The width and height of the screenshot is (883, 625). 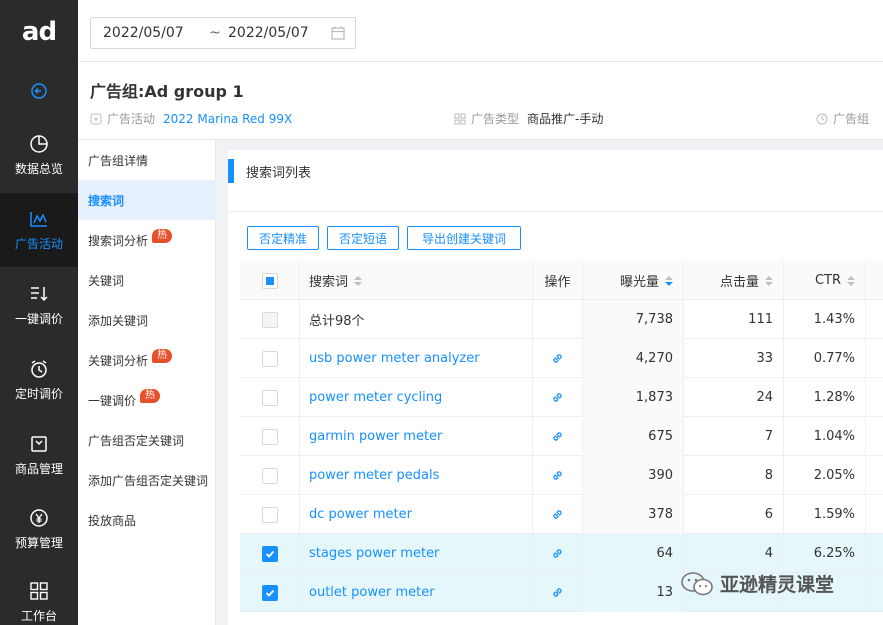 I want to click on subnav-label: 添加广告组否定关键词, so click(x=148, y=480).